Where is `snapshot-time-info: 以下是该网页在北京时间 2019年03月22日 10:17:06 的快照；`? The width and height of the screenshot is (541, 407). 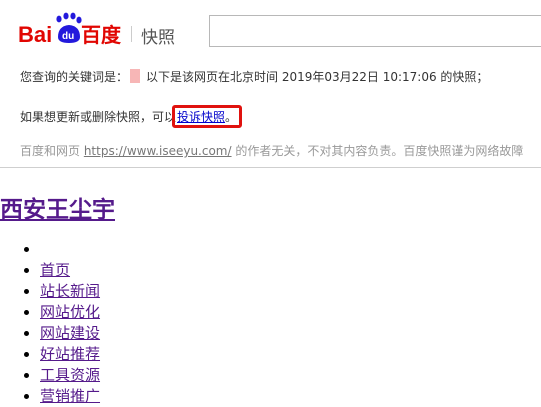
snapshot-time-info: 以下是该网页在北京时间 2019年03月22日 10:17:06 的快照； is located at coordinates (317, 77).